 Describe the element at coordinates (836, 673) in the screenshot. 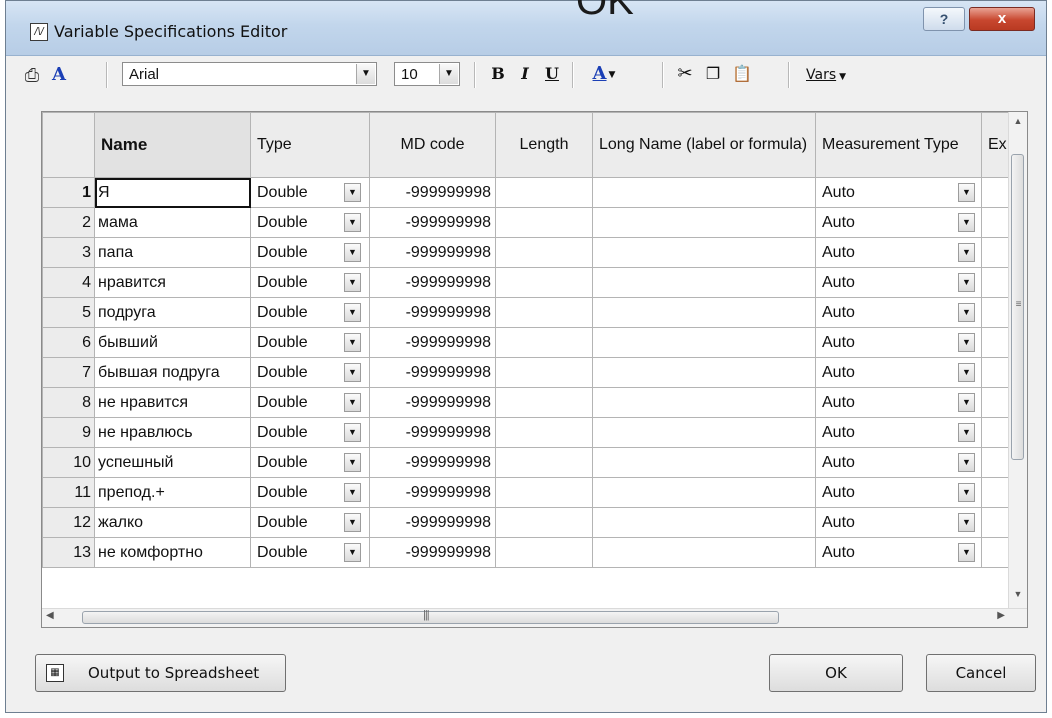

I see `ok-button: OK` at that location.